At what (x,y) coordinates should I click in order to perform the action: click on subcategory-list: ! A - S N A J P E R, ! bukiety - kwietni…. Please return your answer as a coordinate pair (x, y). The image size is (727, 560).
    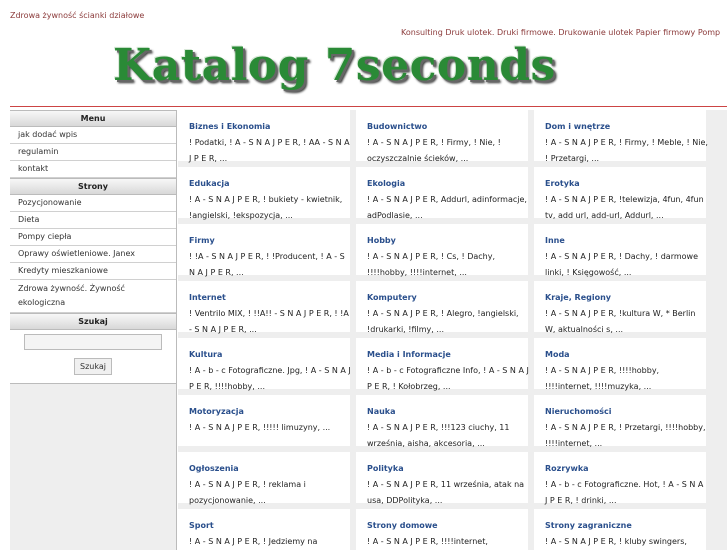
    Looking at the image, I should click on (270, 208).